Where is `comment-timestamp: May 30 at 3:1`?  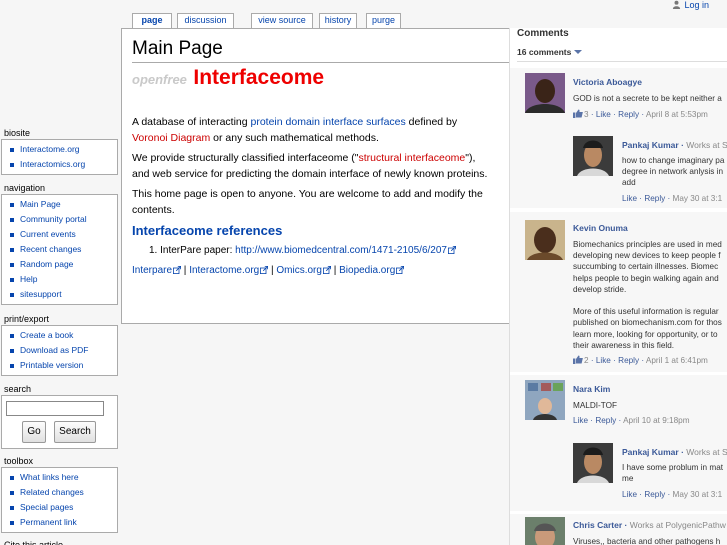 comment-timestamp: May 30 at 3:1 is located at coordinates (697, 494).